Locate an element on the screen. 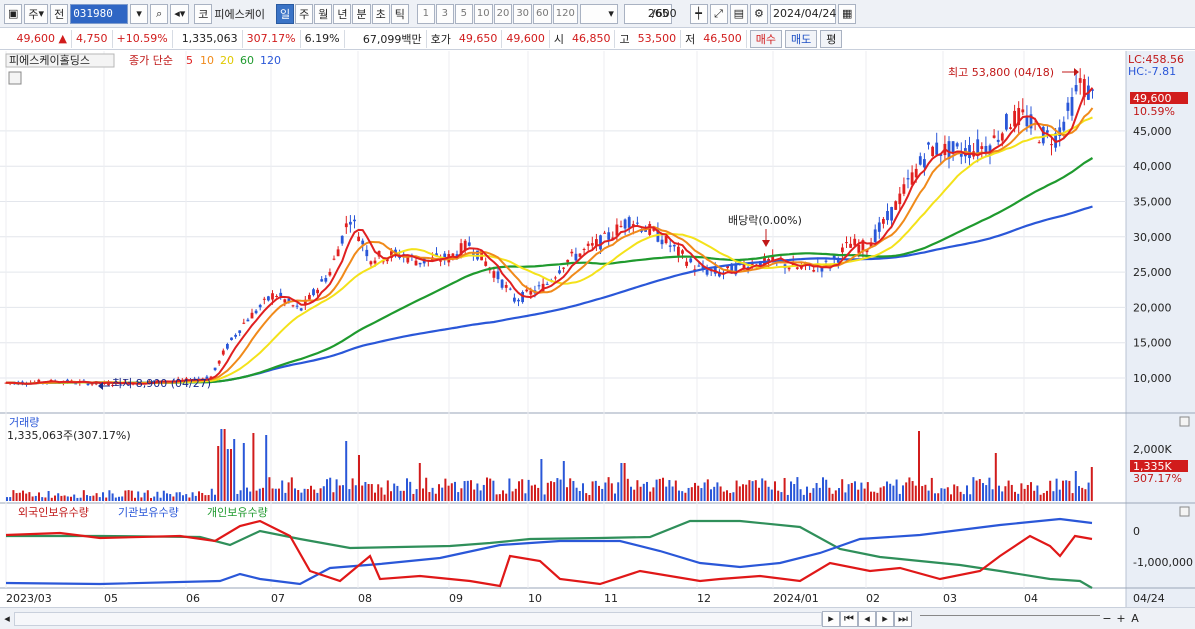  tab-year: 년 is located at coordinates (342, 13).